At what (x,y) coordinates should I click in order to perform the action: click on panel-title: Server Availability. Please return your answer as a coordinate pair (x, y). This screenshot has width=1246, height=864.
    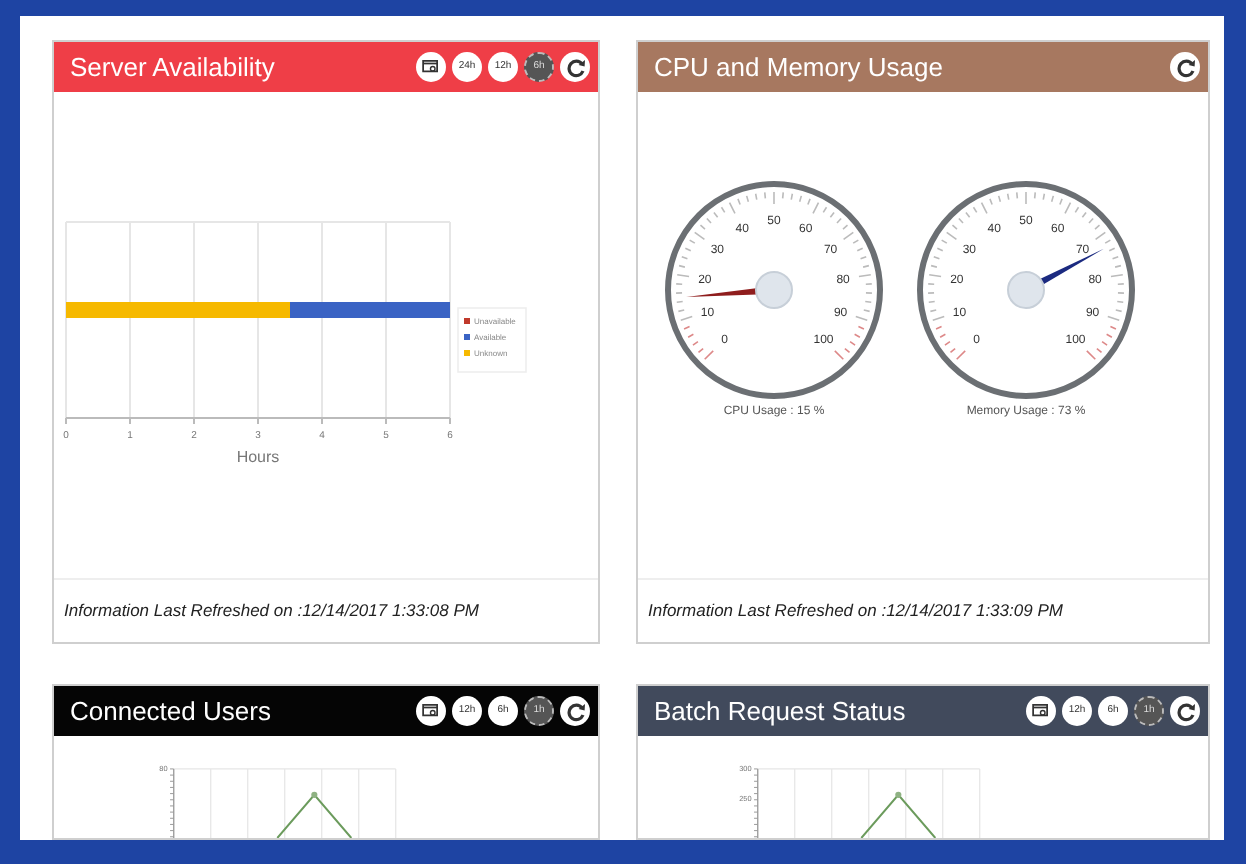
    Looking at the image, I should click on (172, 67).